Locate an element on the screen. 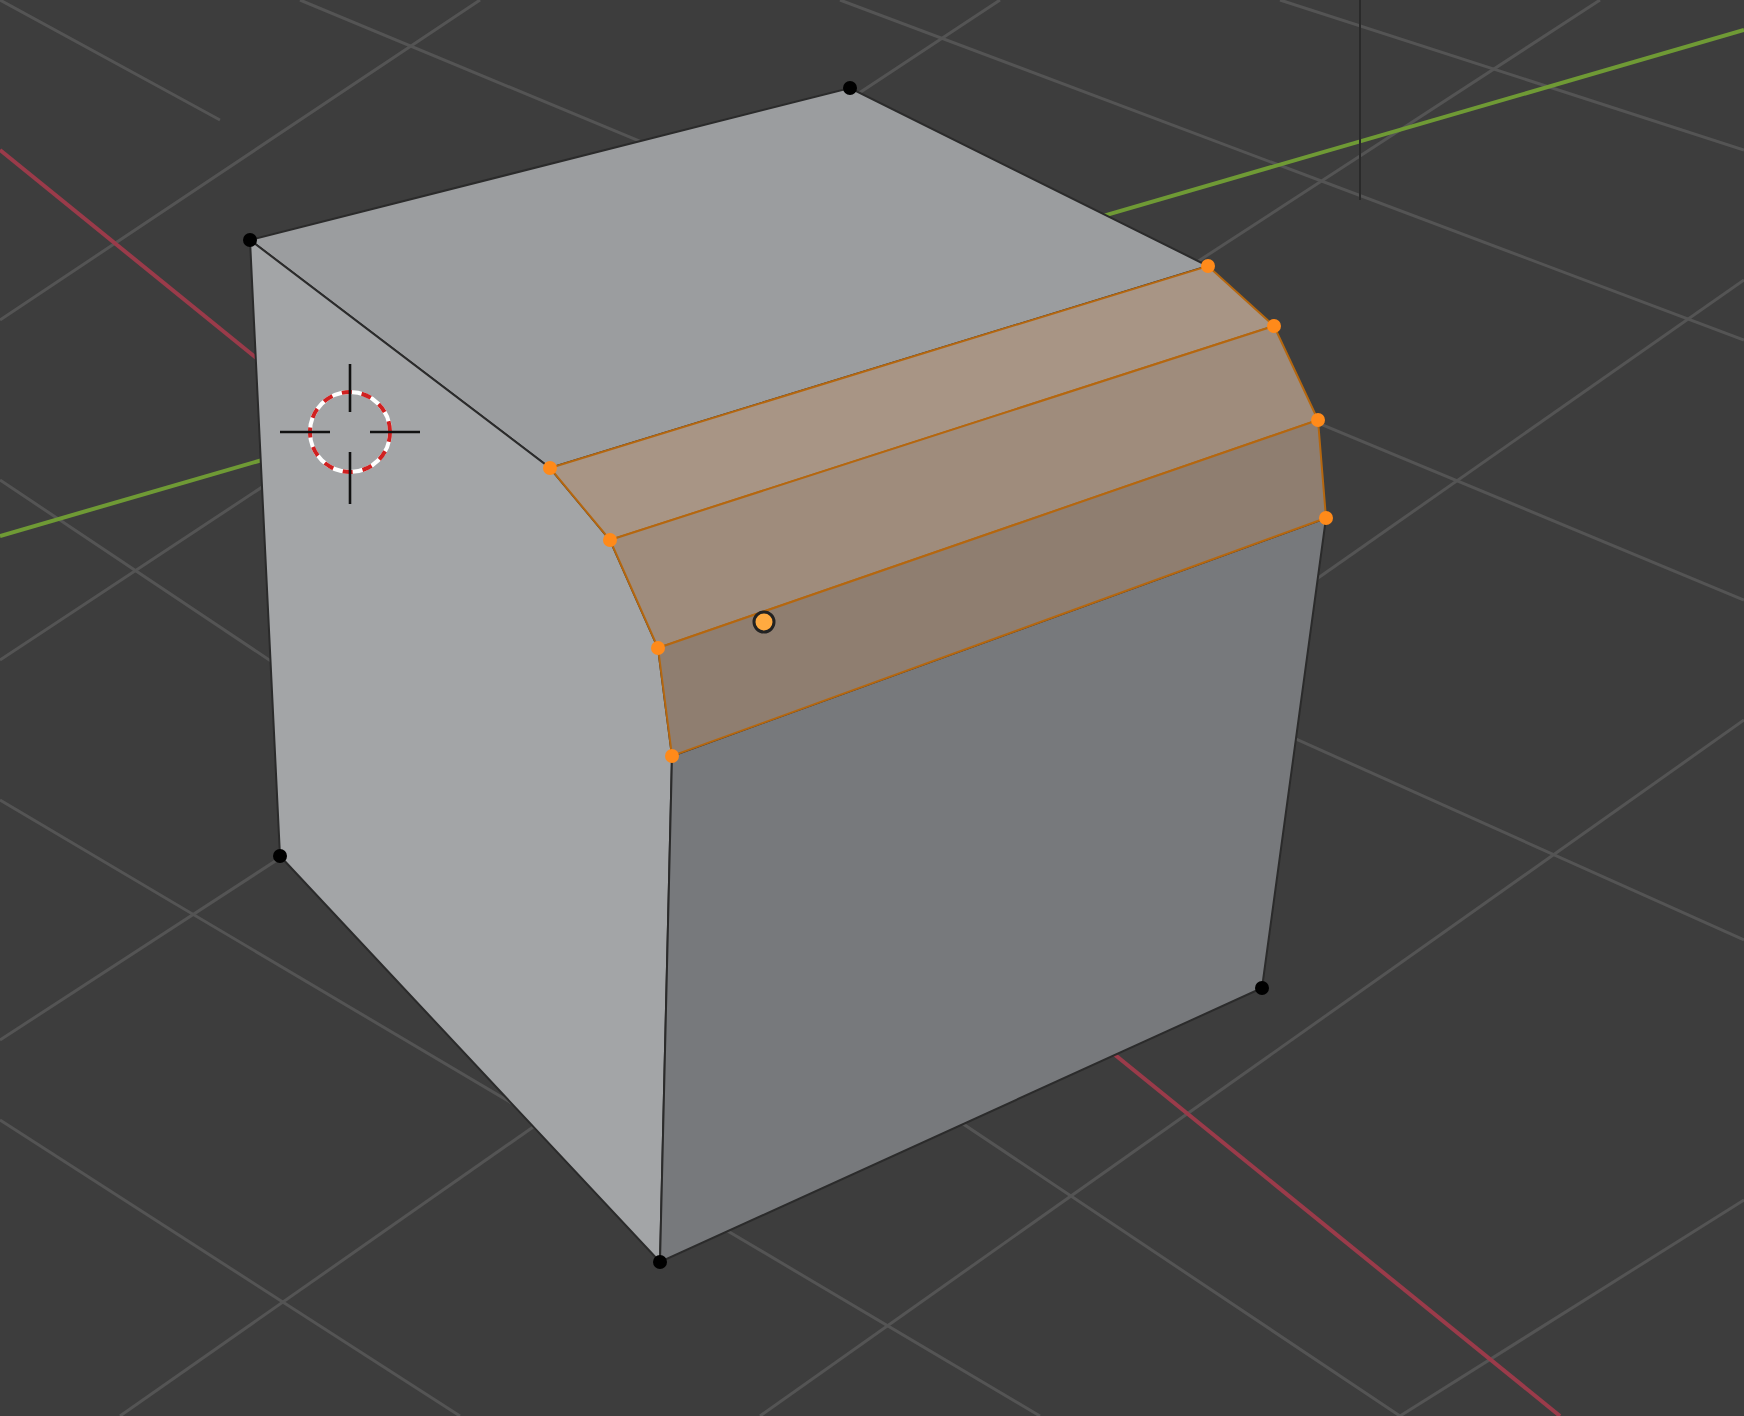  origin-dot is located at coordinates (764, 622).